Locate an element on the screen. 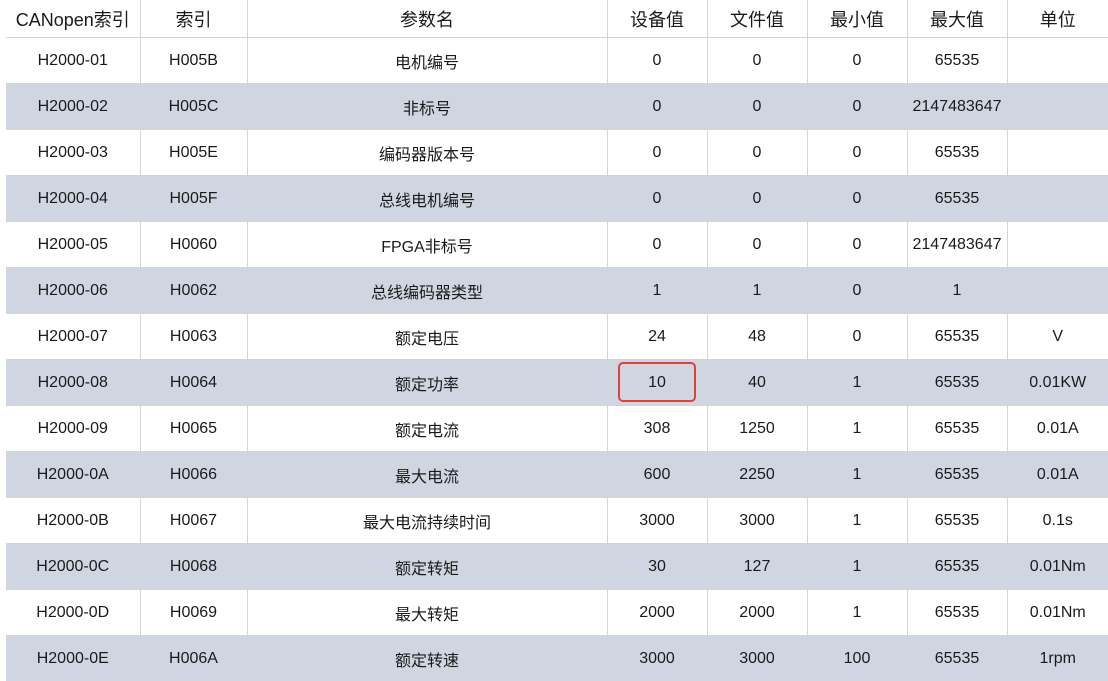  cell-unit: 0.01KW is located at coordinates (1057, 383).